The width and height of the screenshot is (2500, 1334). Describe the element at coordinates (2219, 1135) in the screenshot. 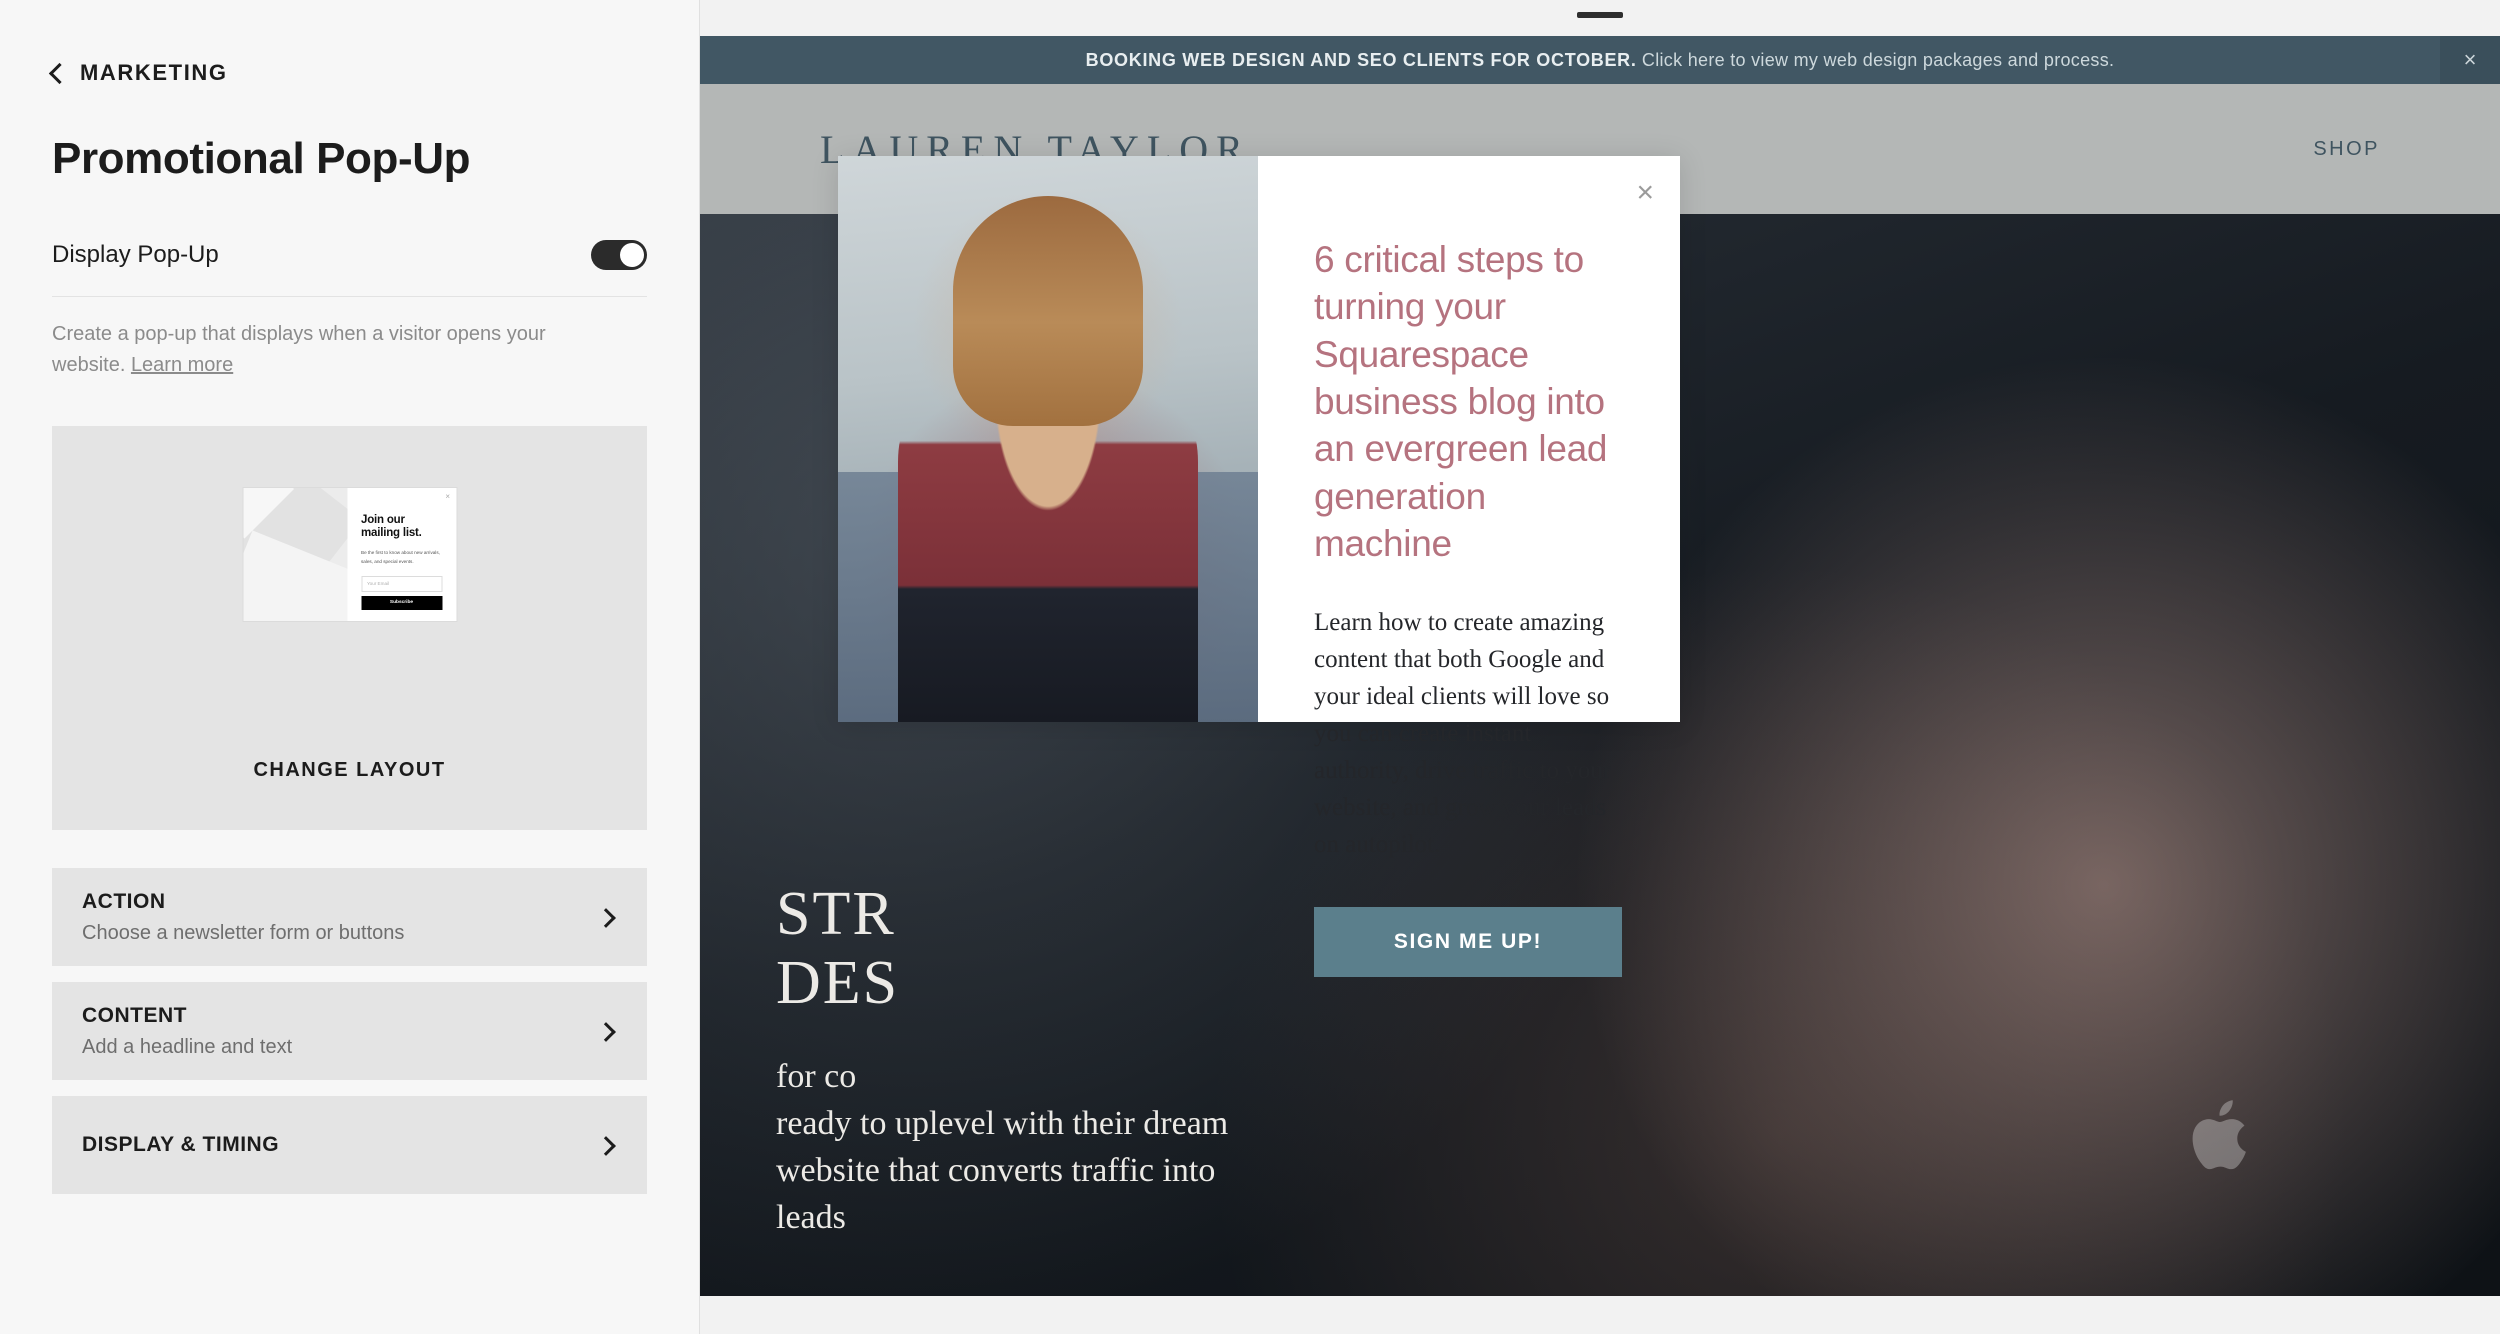

I see `apple-logo-icon` at that location.